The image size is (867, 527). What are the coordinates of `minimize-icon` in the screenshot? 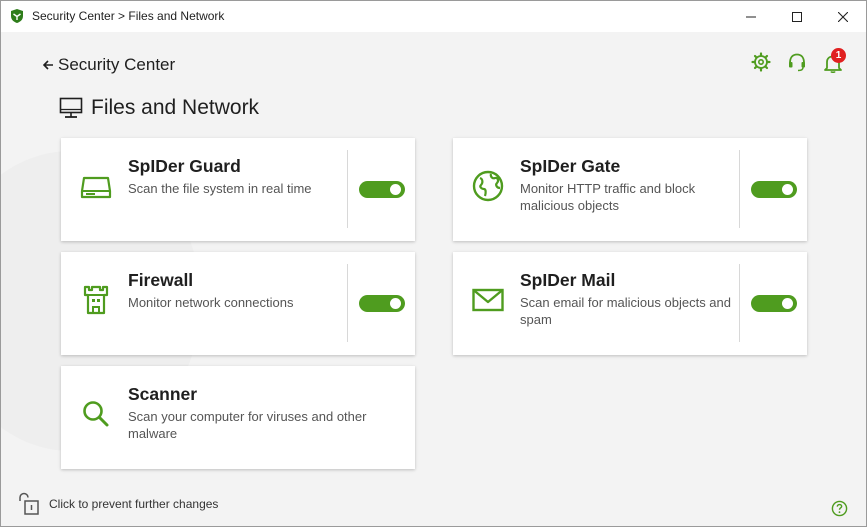 It's located at (751, 16).